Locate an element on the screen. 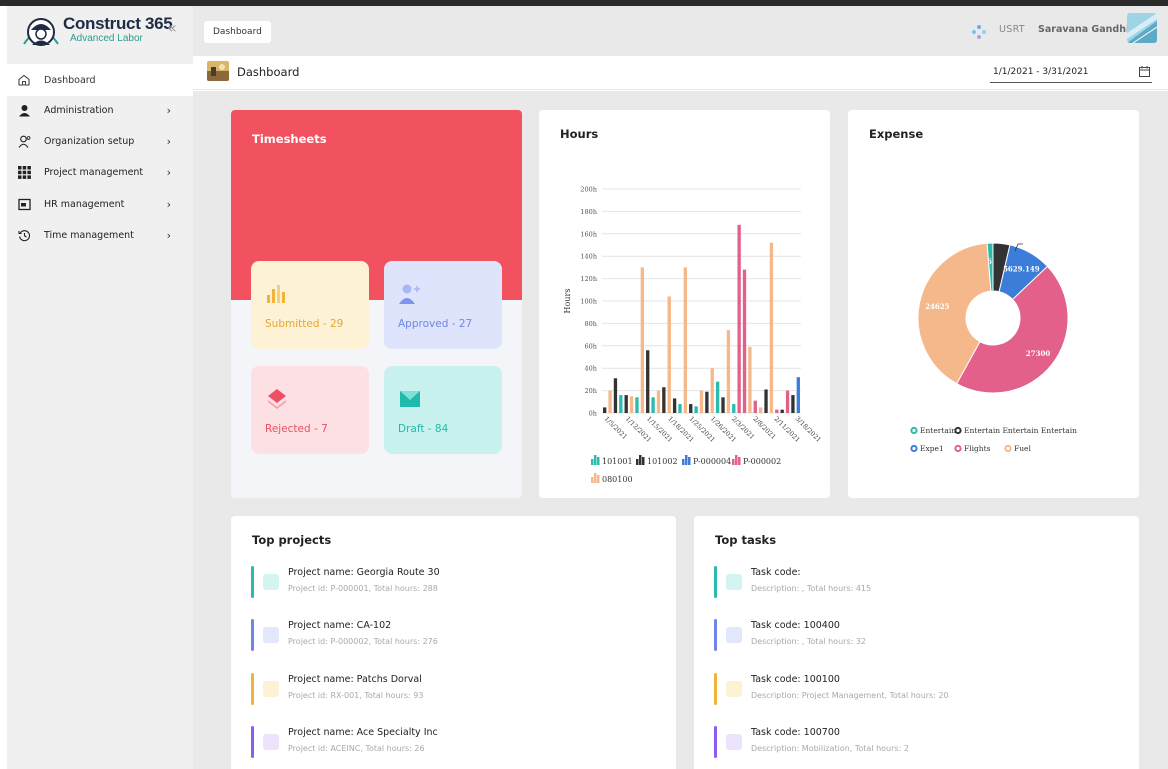  legend-label: Entertain Entertain Entertain is located at coordinates (1020, 430).